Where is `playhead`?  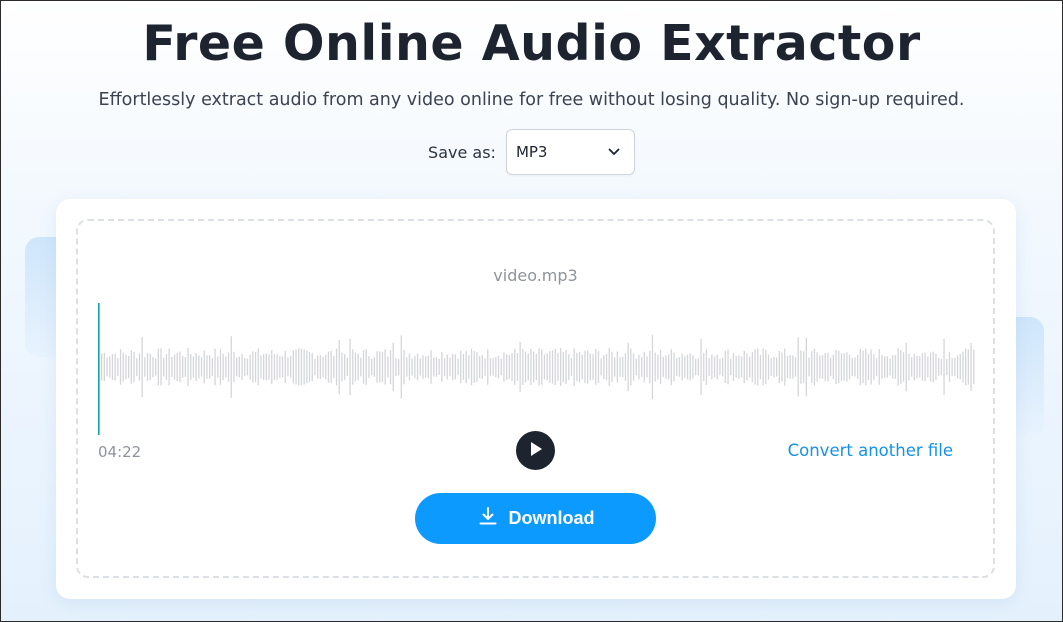
playhead is located at coordinates (99, 369).